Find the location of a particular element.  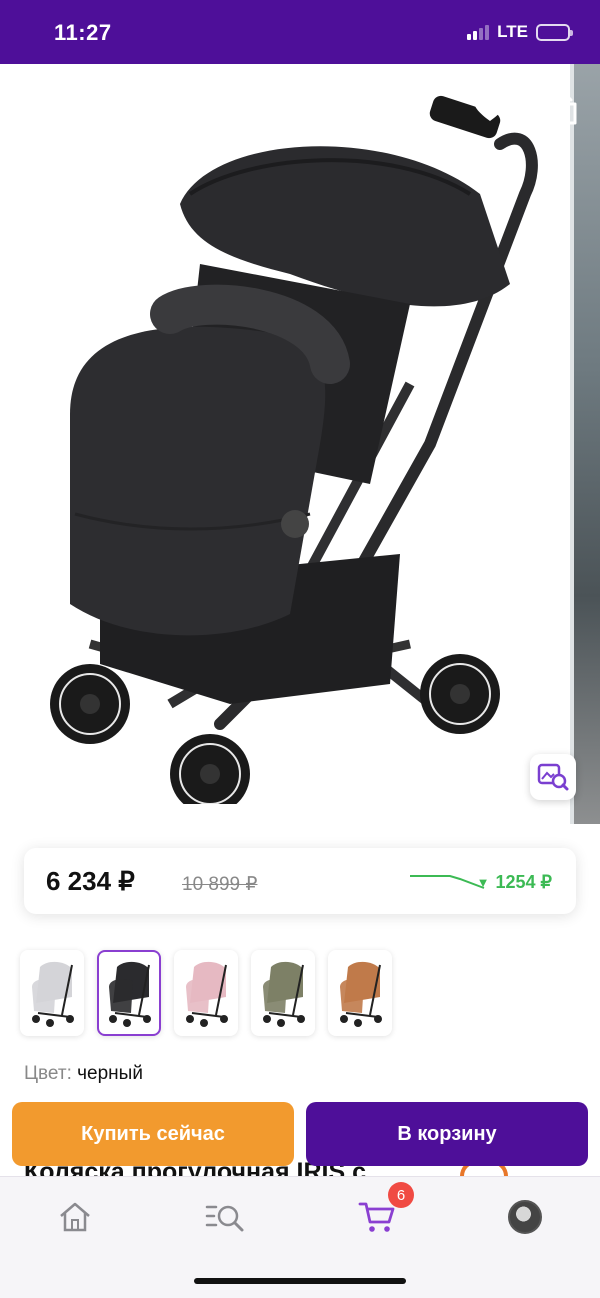

image-search-icon is located at coordinates (553, 777).